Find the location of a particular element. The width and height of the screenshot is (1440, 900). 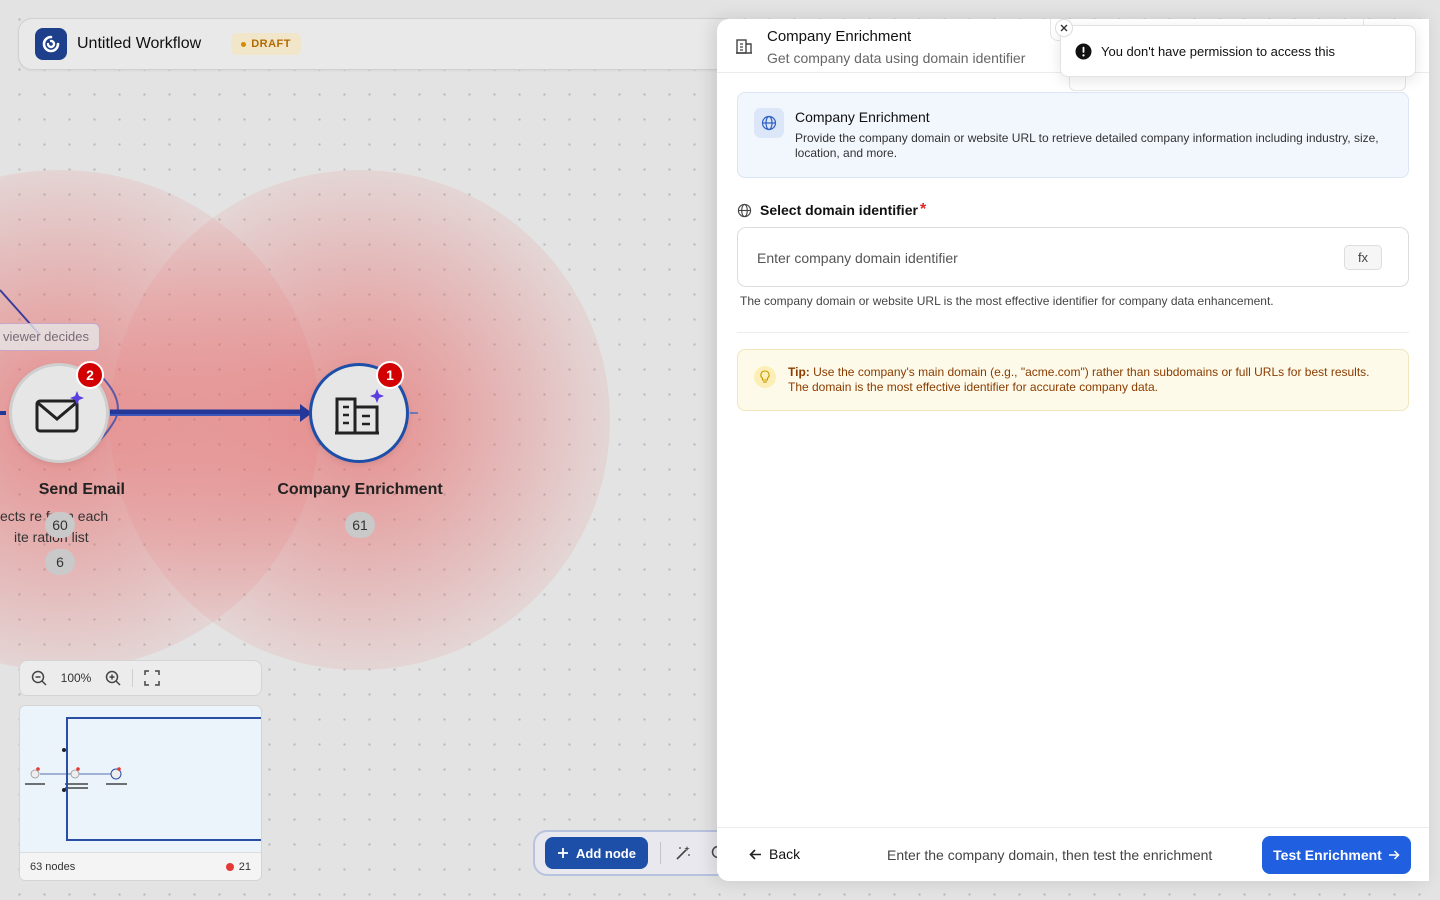

zoom-out-icon is located at coordinates (39, 678).